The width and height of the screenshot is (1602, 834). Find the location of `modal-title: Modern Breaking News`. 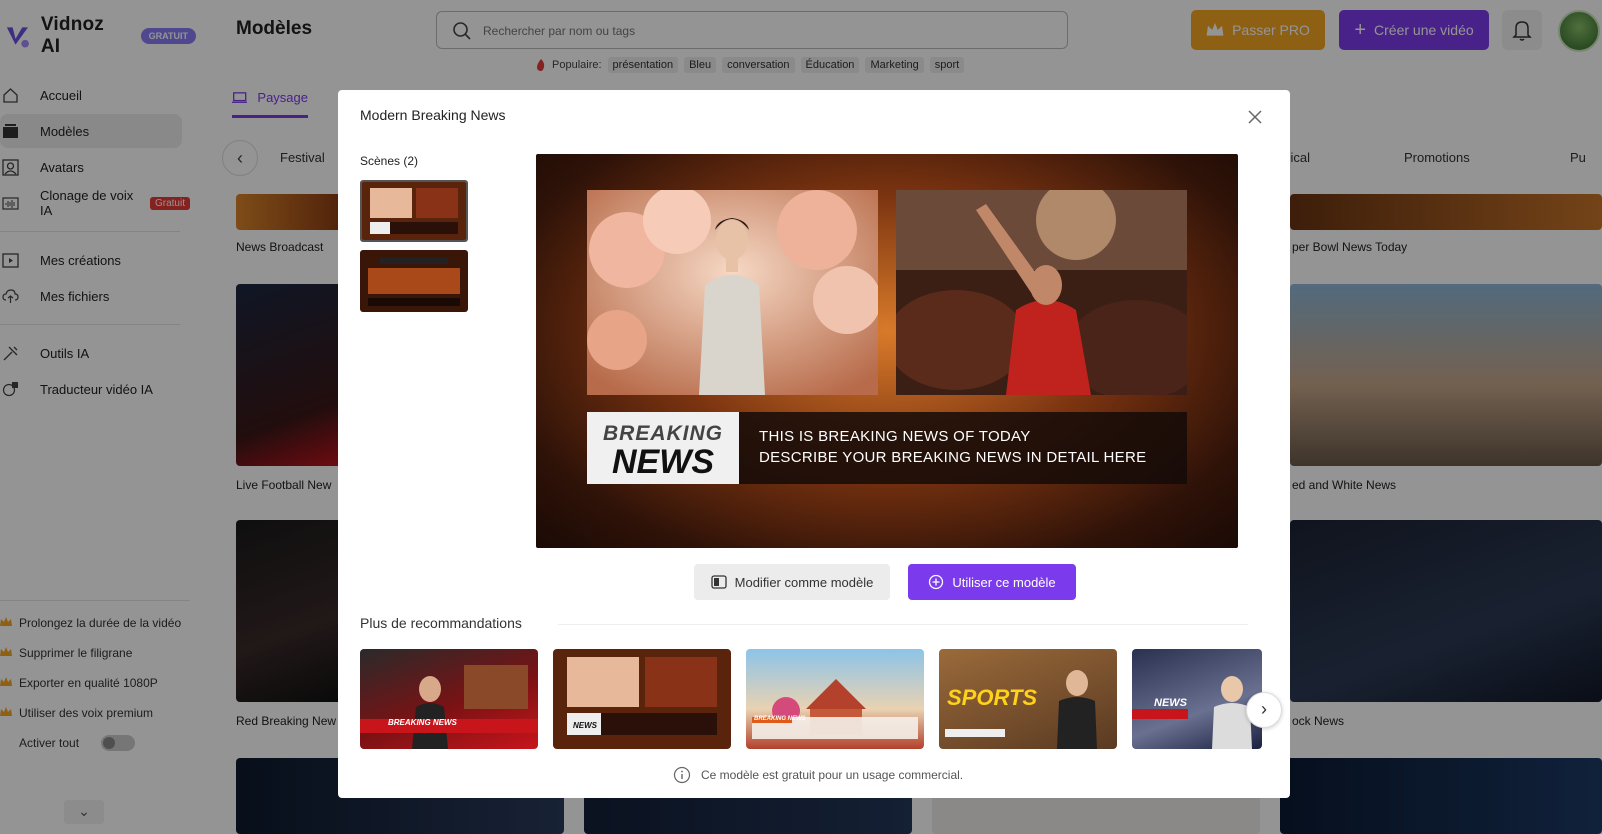

modal-title: Modern Breaking News is located at coordinates (433, 115).